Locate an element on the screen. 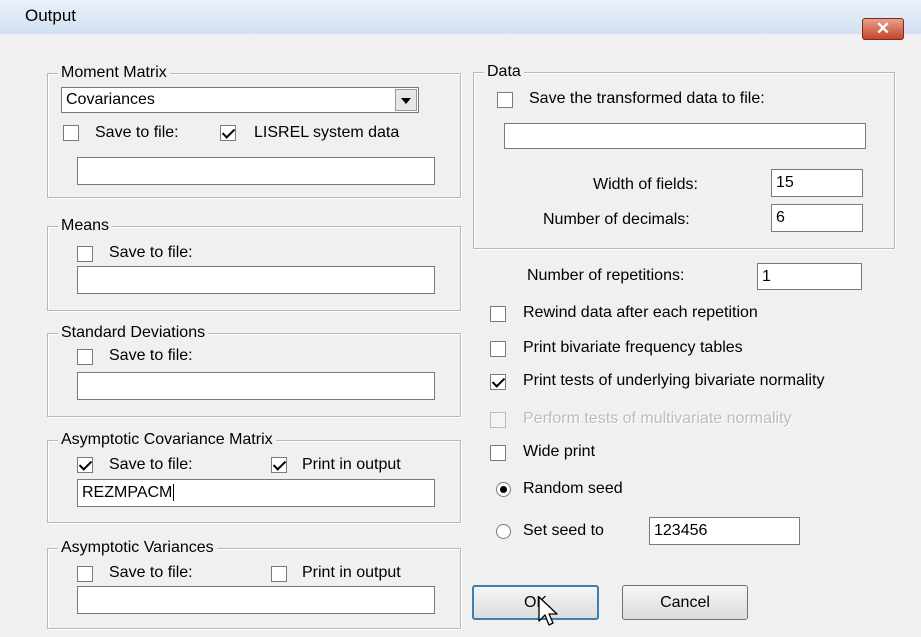  title-bar: Output ✕ is located at coordinates (460, 20).